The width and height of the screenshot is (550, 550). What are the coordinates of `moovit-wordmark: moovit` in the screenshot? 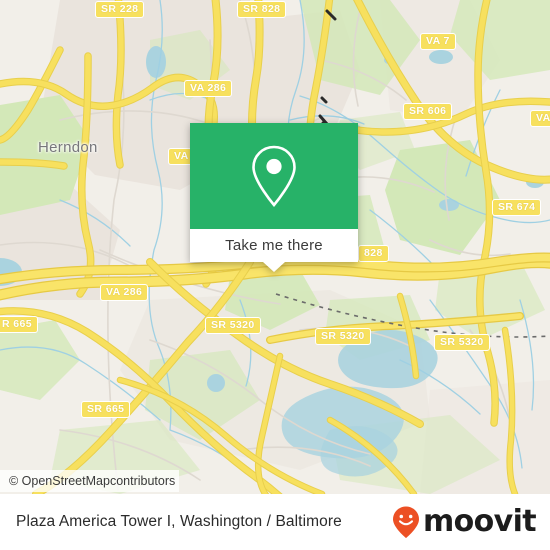 It's located at (479, 521).